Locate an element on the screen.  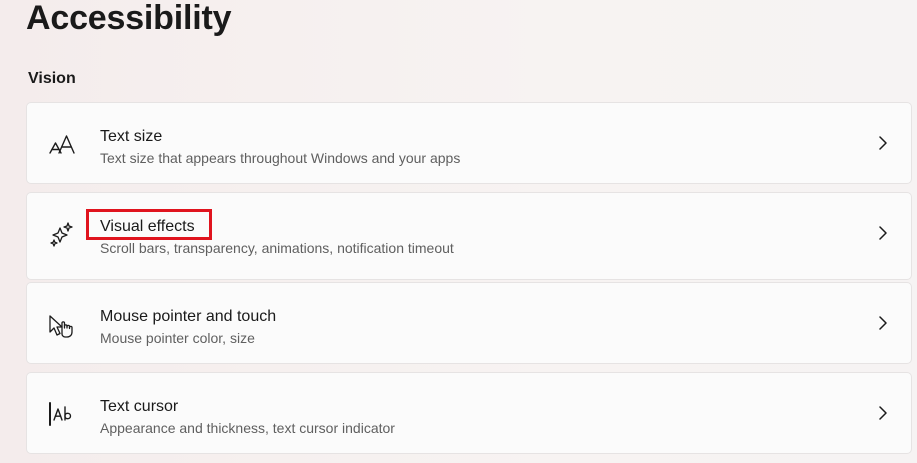
sparkle-icon is located at coordinates (62, 234).